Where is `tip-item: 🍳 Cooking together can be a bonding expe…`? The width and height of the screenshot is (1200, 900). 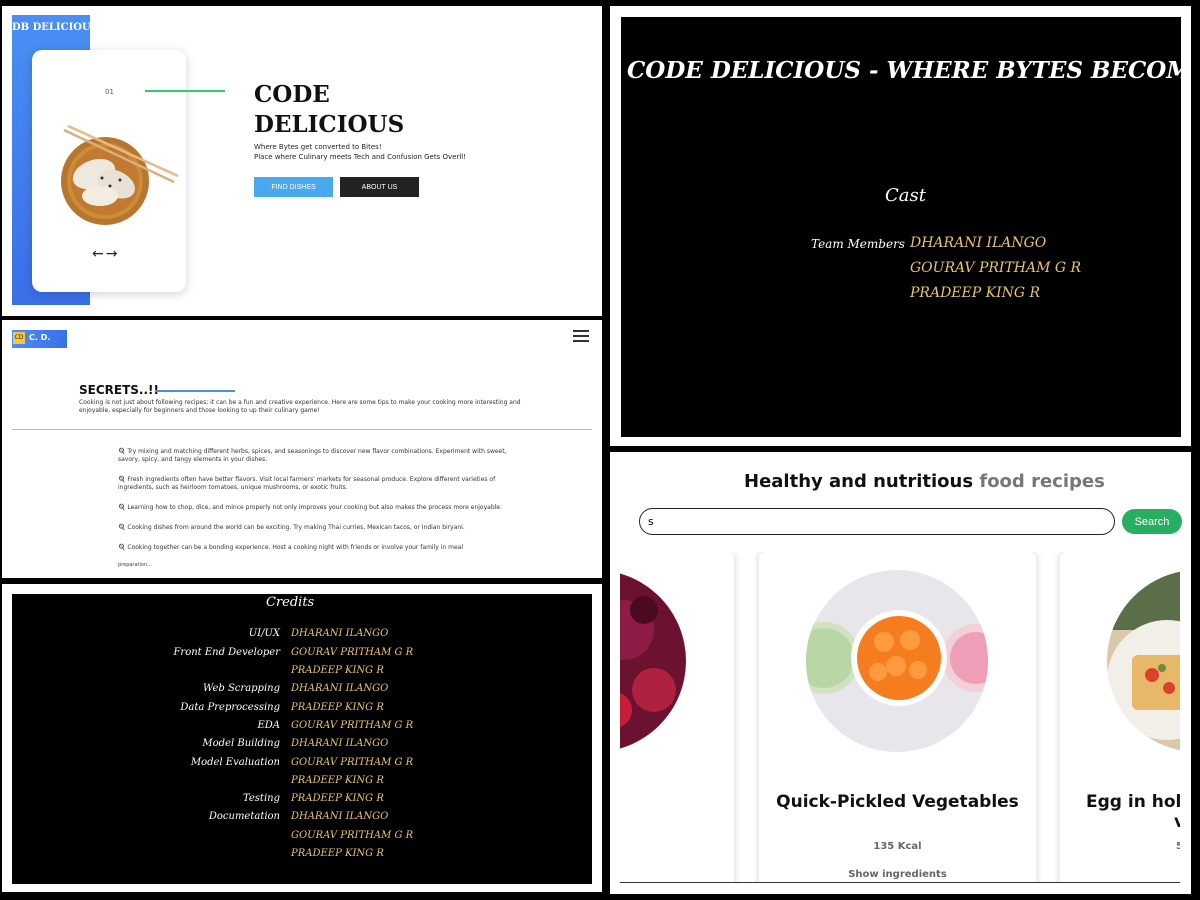 tip-item: 🍳 Cooking together can be a bonding expe… is located at coordinates (290, 547).